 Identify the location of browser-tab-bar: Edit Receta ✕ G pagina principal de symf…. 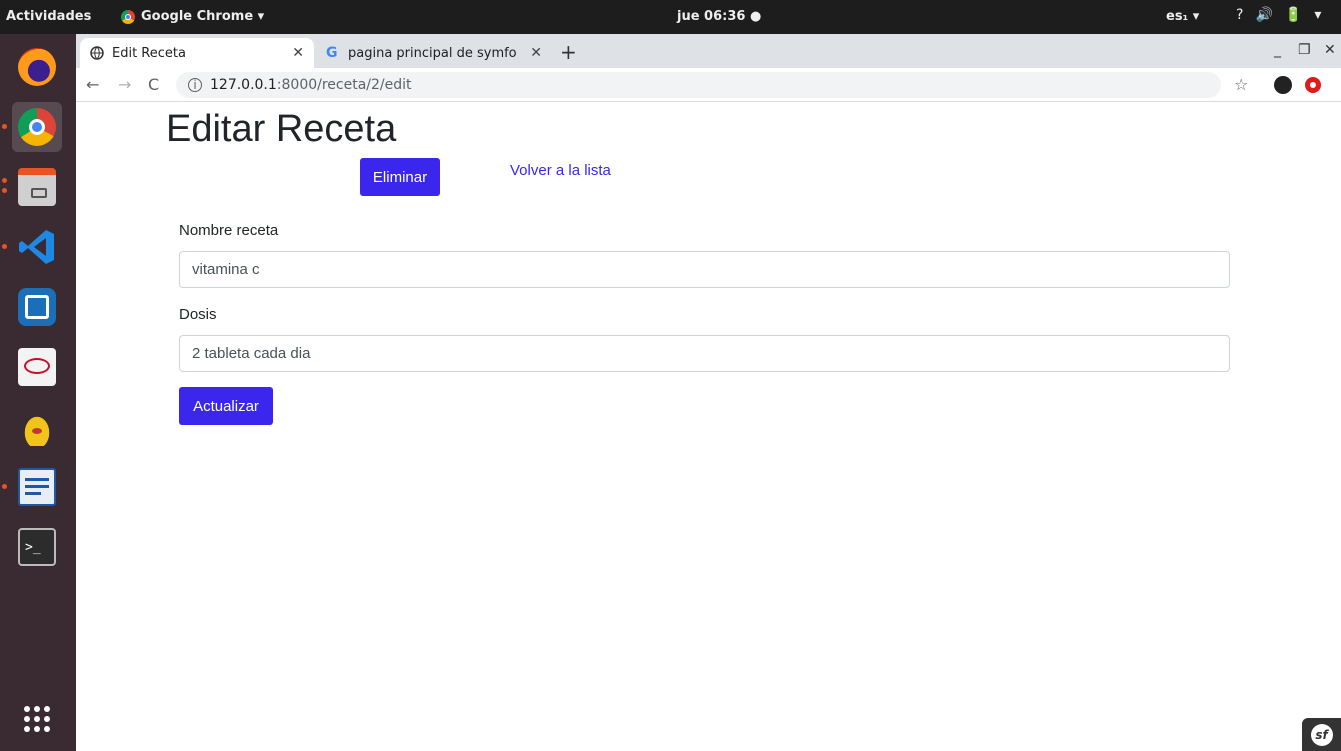
(708, 51).